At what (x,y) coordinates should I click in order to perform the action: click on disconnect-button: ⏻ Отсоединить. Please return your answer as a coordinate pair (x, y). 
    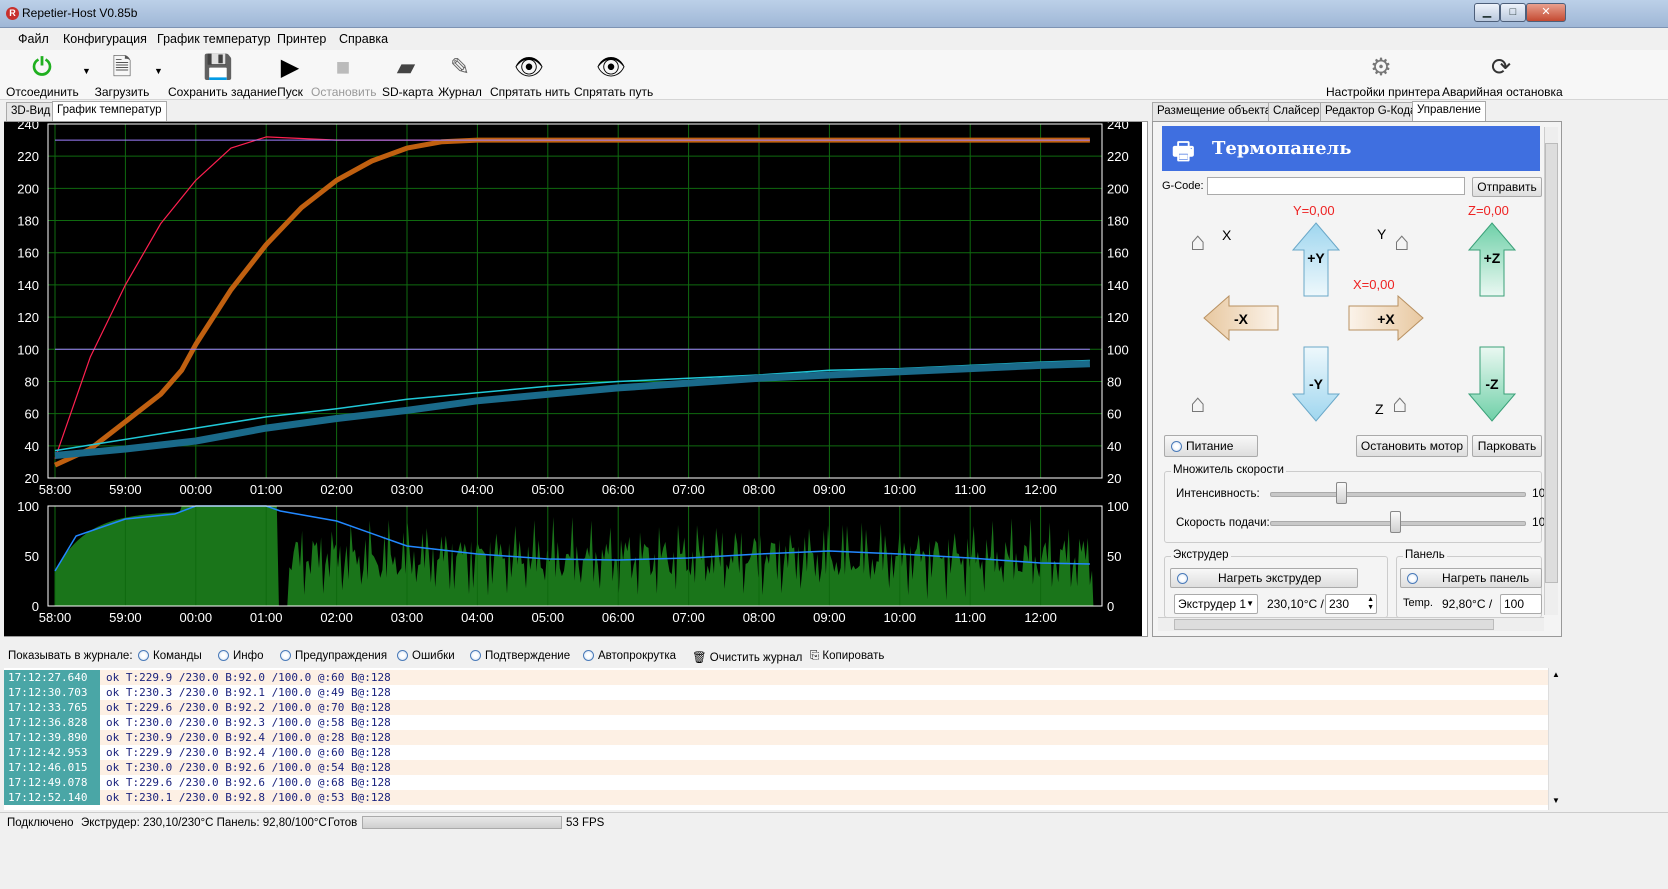
    Looking at the image, I should click on (42, 75).